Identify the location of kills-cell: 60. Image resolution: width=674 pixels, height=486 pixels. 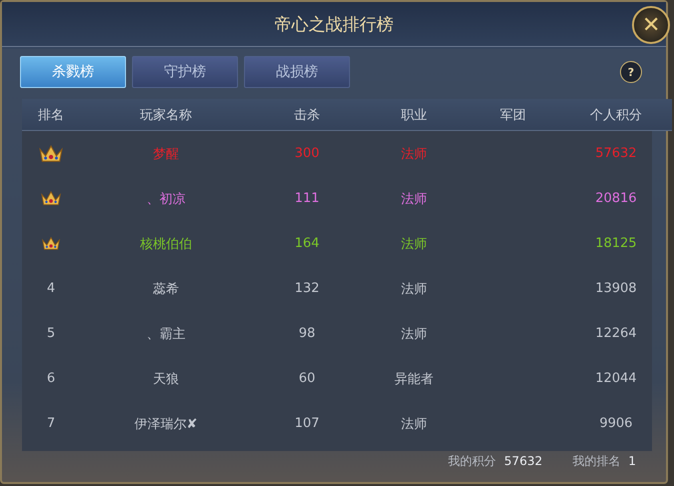
(307, 378).